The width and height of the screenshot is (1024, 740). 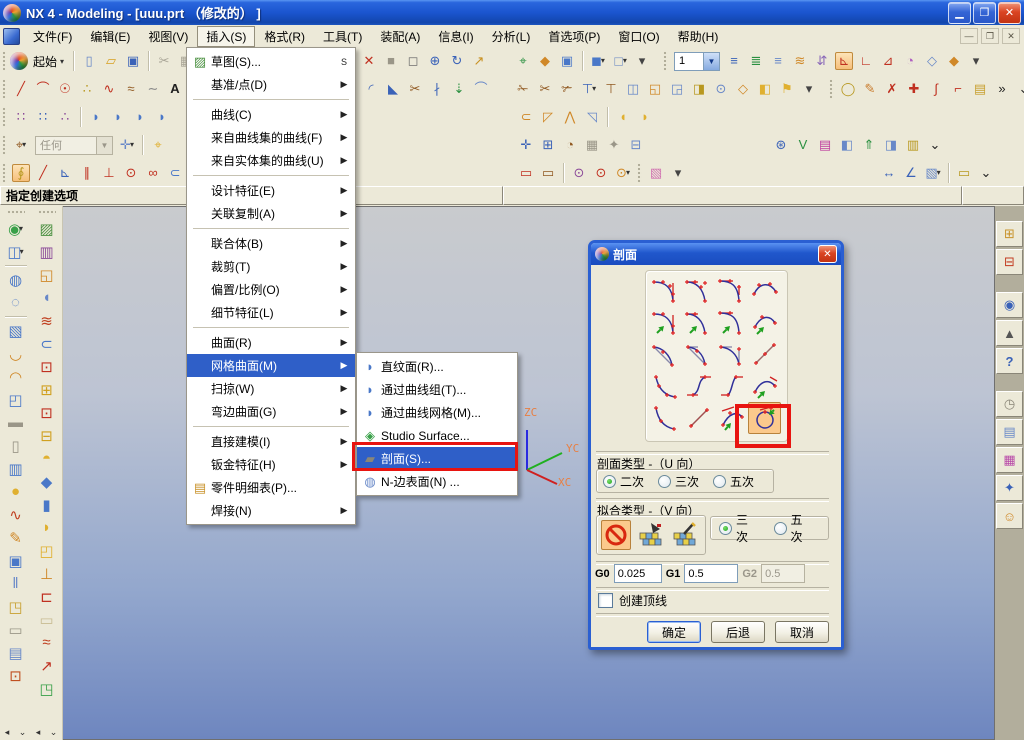 What do you see at coordinates (889, 173) in the screenshot?
I see `measure-distance-icon: ↔` at bounding box center [889, 173].